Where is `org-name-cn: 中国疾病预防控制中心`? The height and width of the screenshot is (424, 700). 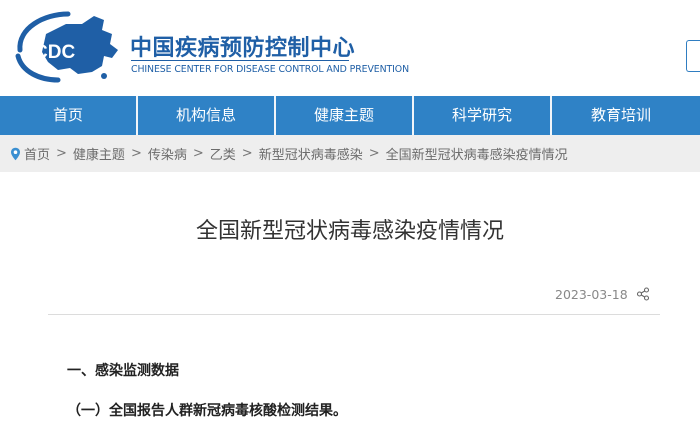 org-name-cn: 中国疾病预防控制中心 is located at coordinates (242, 46).